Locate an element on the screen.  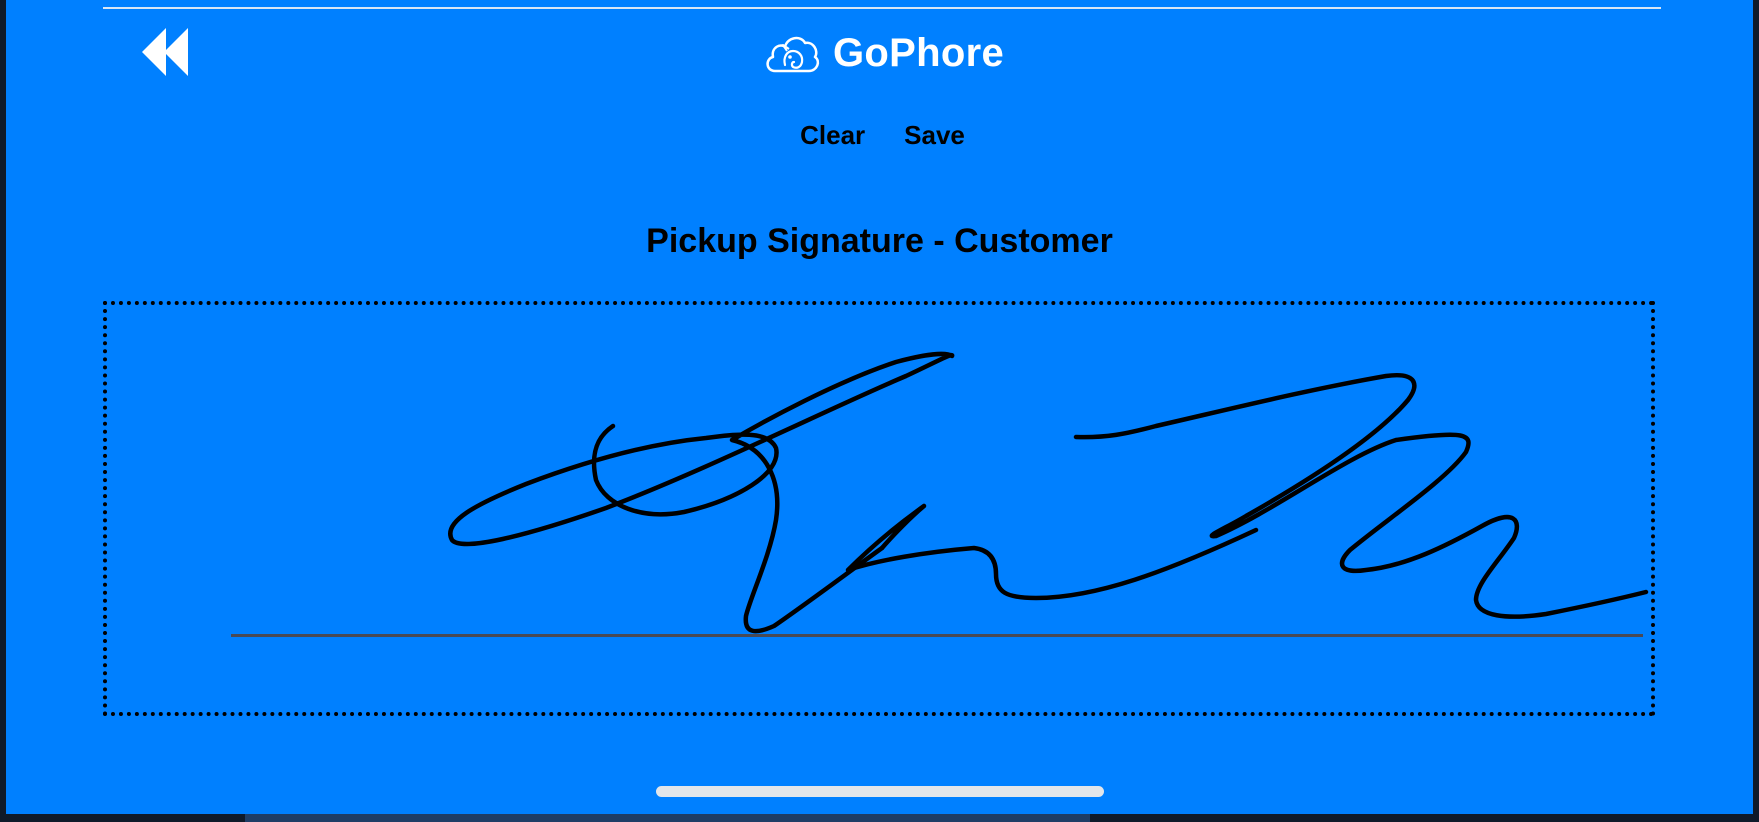
brand: GoPhore is located at coordinates (879, 53).